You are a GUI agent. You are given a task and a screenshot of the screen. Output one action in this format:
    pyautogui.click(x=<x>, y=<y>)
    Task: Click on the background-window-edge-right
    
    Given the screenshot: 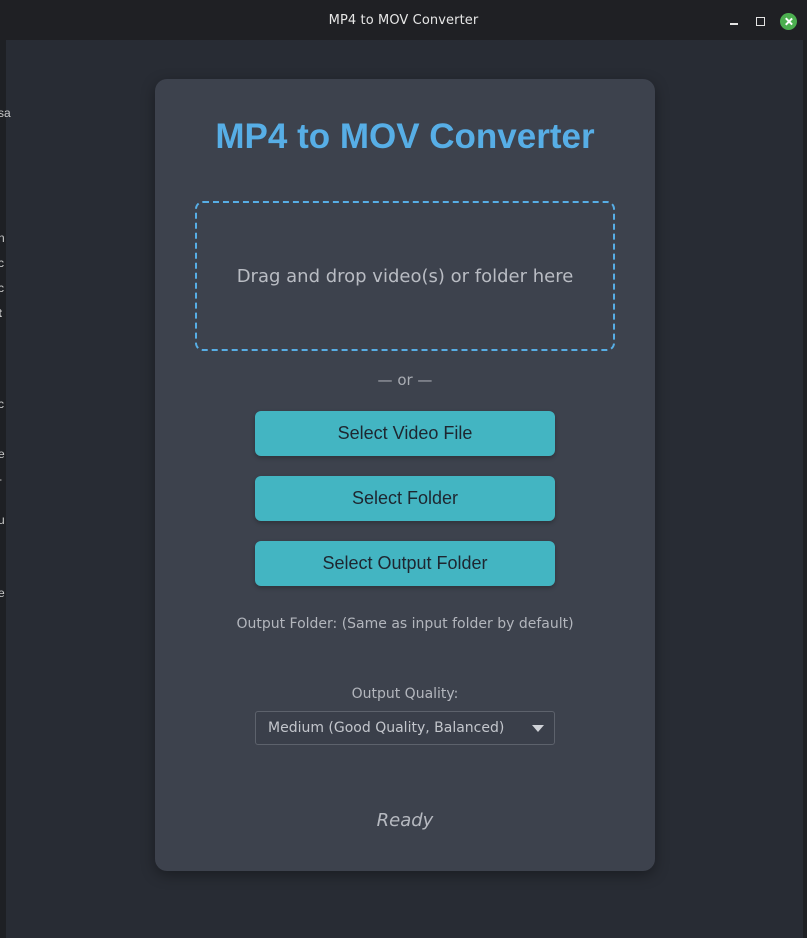 What is the action you would take?
    pyautogui.click(x=805, y=489)
    